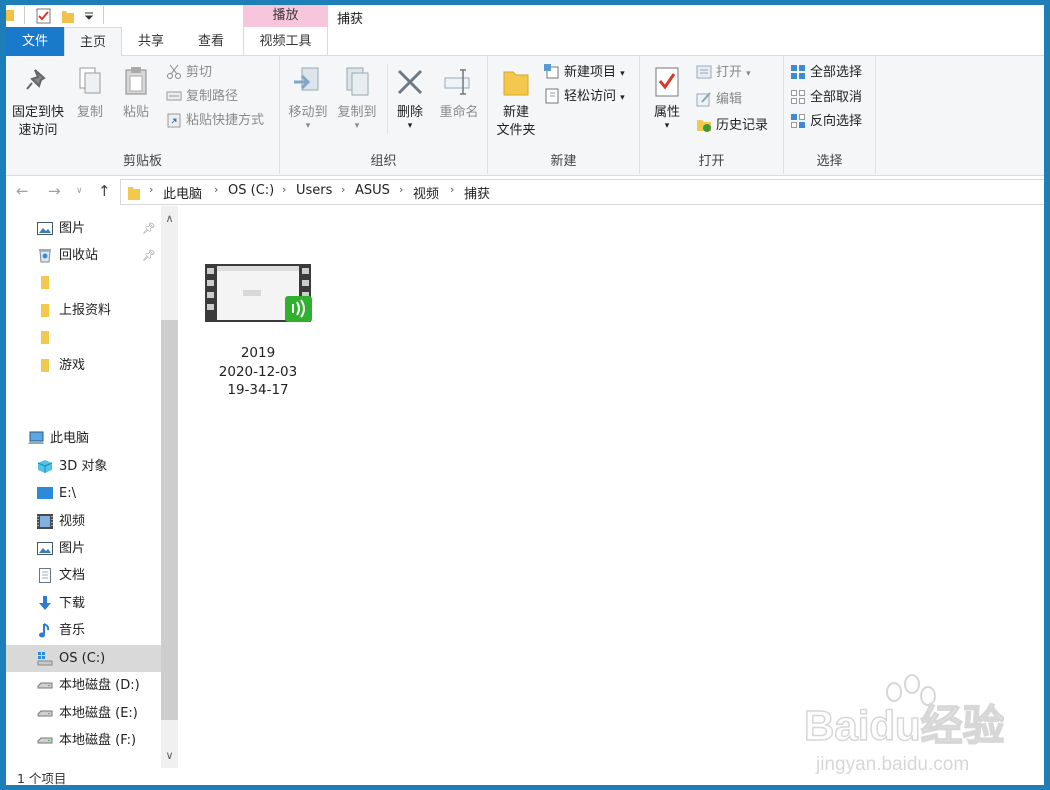 The width and height of the screenshot is (1050, 790). I want to click on nav-item-music: 音乐, so click(83, 630).